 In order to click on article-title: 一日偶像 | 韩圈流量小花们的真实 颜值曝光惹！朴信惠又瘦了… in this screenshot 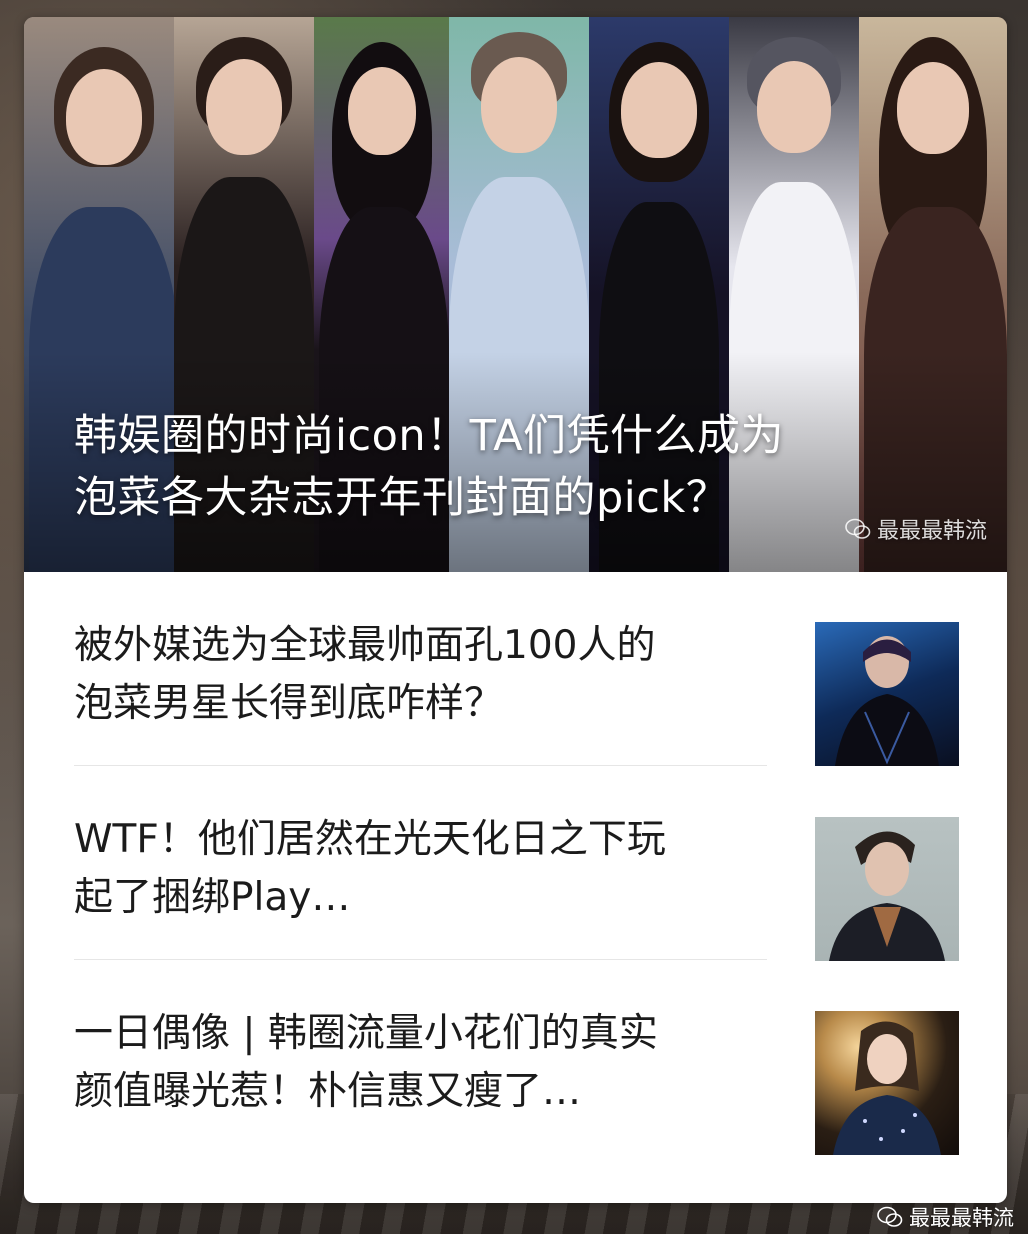, I will do `click(424, 1063)`.